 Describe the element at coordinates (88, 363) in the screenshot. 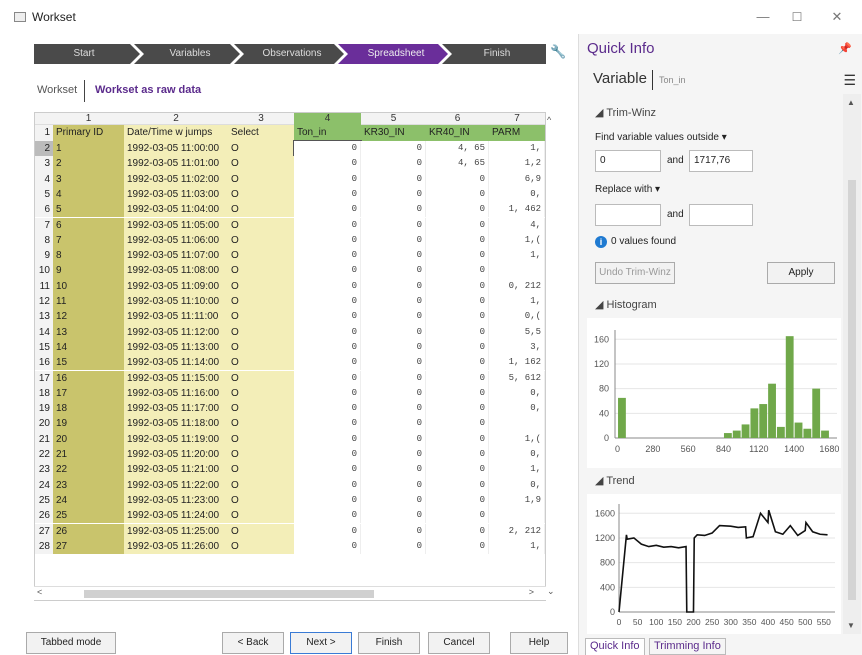

I see `table-cell: 15` at that location.